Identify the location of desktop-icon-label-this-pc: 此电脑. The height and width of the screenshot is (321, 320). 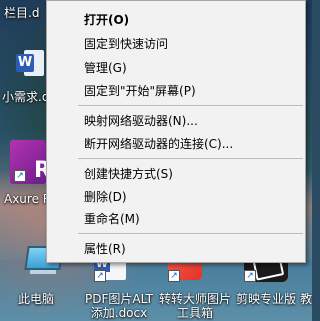
(36, 299).